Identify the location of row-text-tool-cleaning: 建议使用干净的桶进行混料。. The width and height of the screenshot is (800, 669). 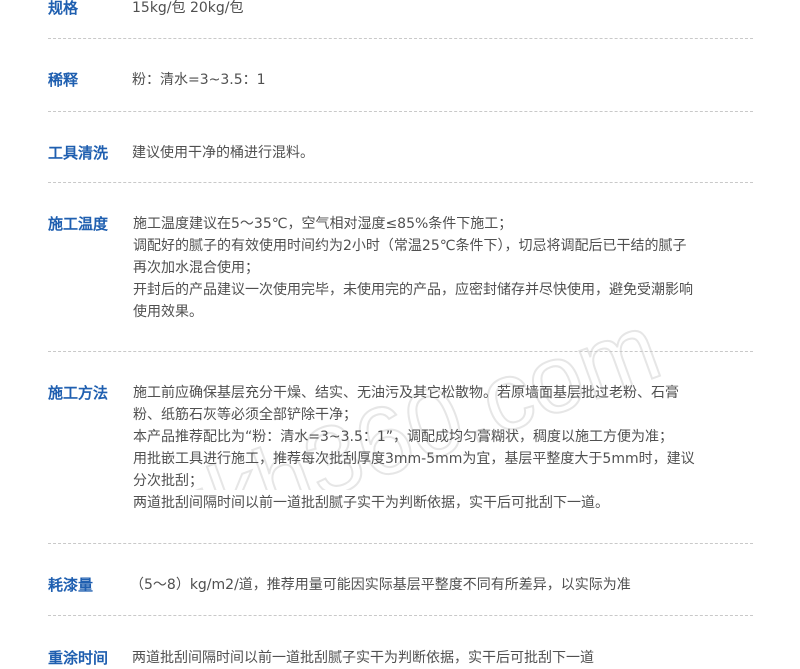
(223, 153).